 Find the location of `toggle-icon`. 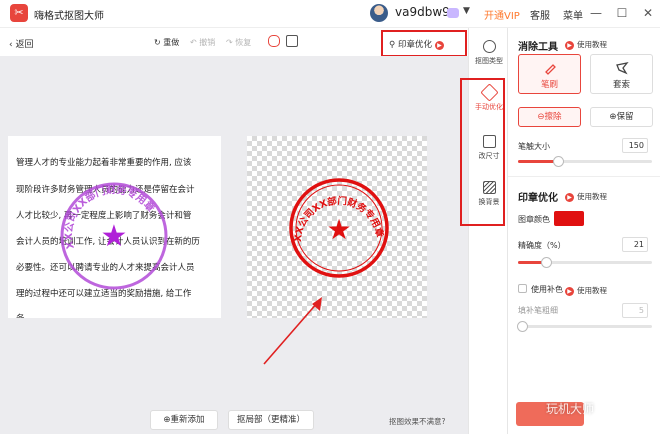

toggle-icon is located at coordinates (489, 46).